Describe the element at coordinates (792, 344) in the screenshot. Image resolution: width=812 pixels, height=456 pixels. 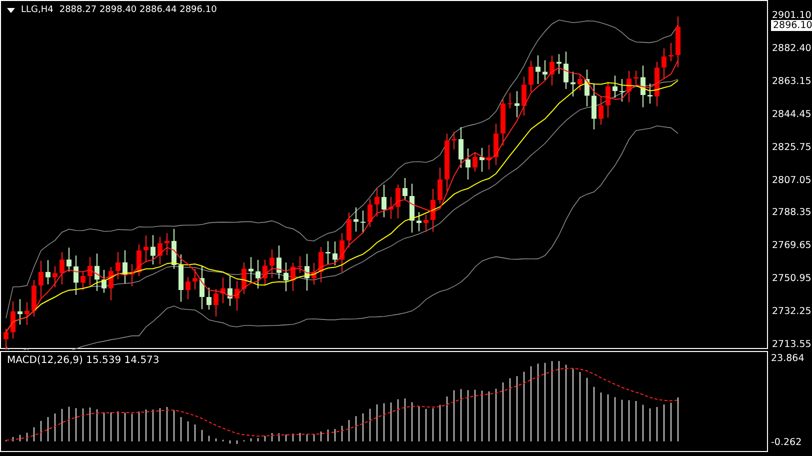
I see `price-tick-label: 2713.55` at that location.